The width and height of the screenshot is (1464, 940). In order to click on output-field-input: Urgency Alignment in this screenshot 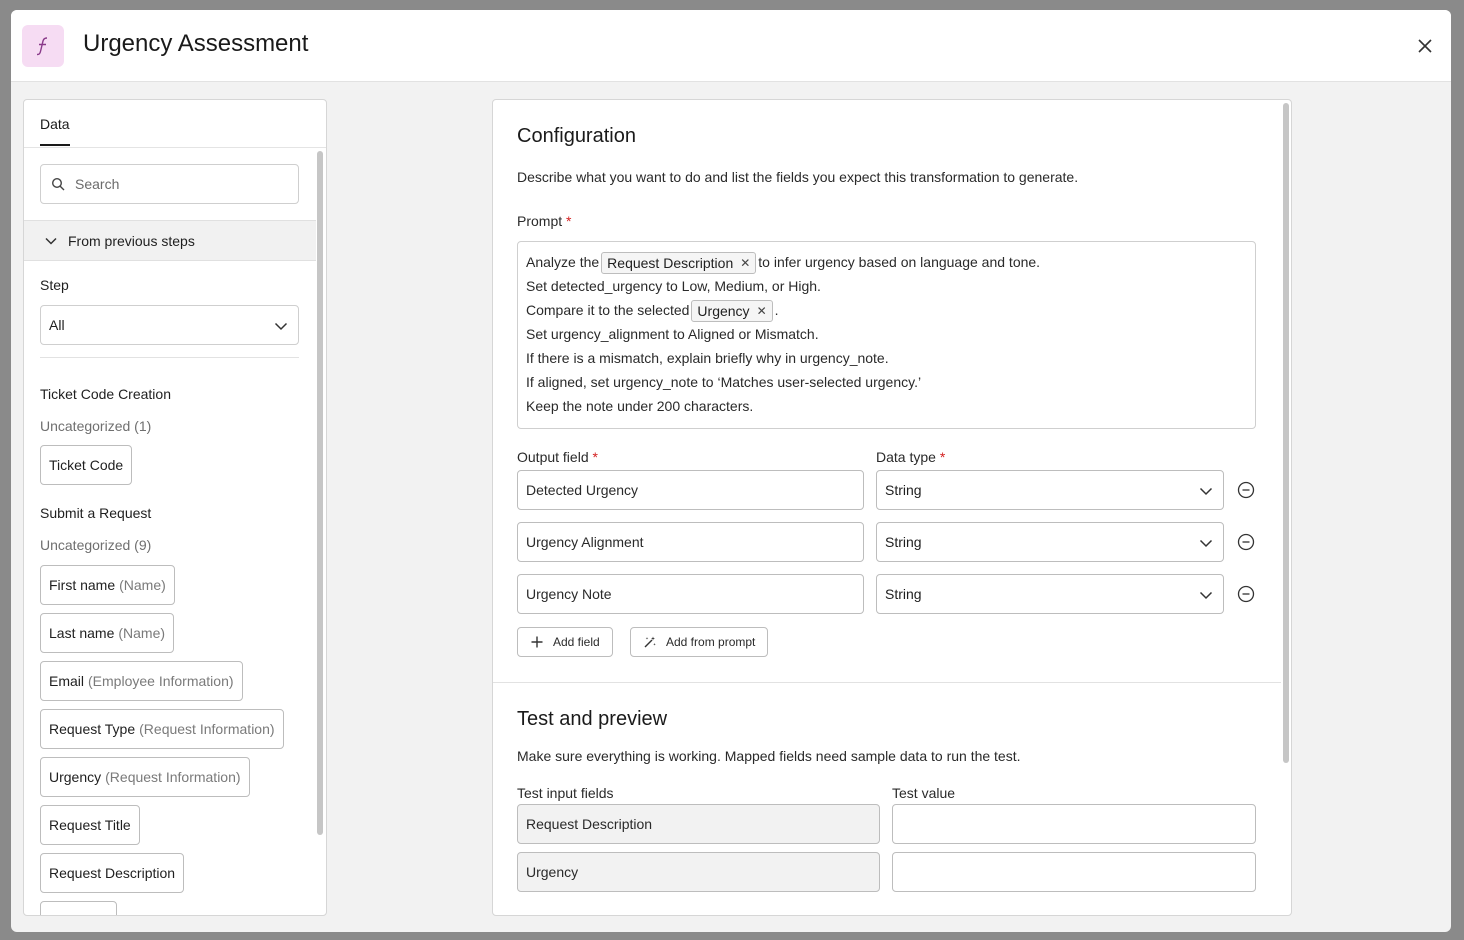, I will do `click(690, 542)`.